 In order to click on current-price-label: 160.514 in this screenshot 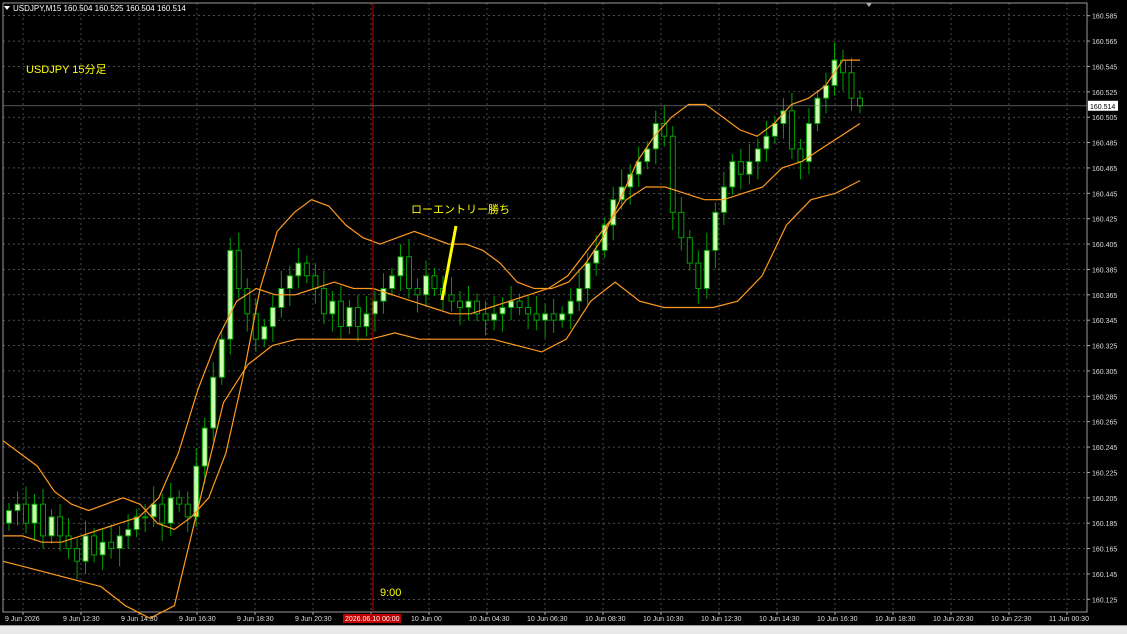, I will do `click(1102, 107)`.